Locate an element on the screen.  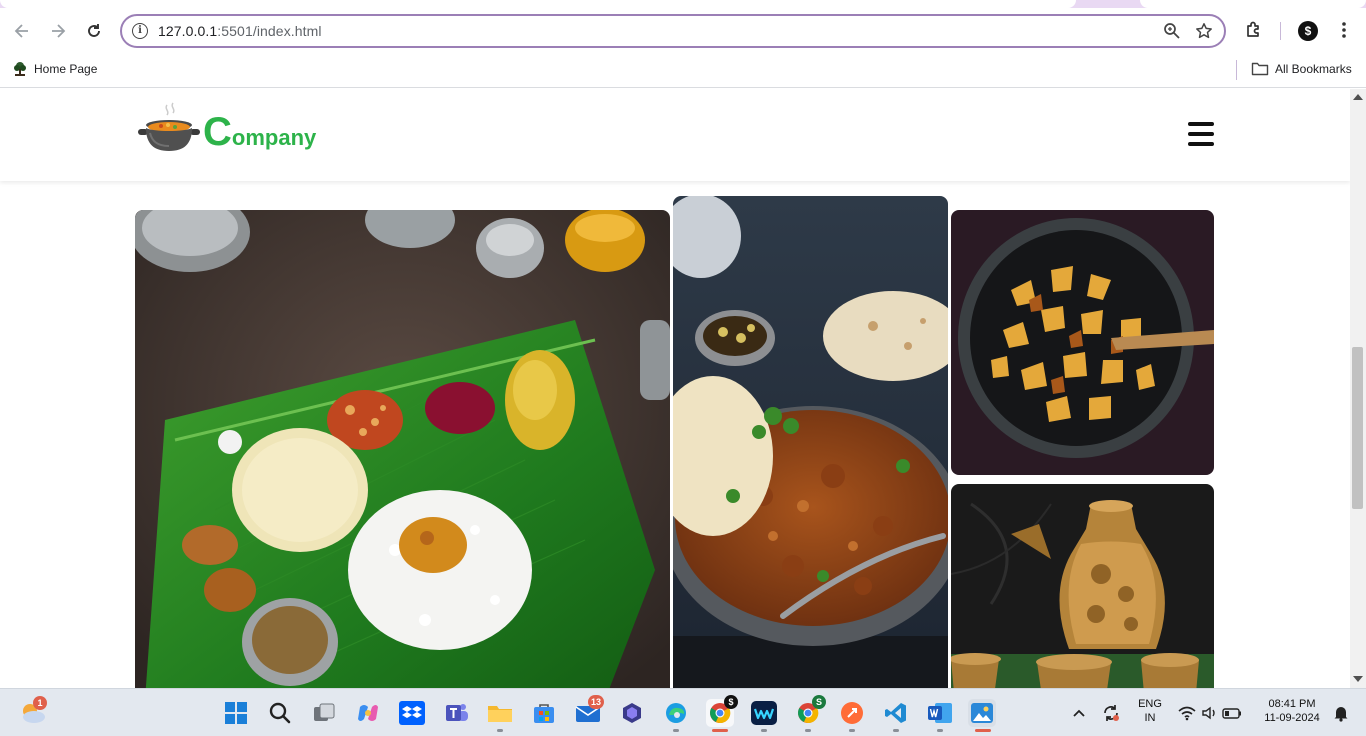
clock-time: 08:41 PM is located at coordinates (1292, 704).